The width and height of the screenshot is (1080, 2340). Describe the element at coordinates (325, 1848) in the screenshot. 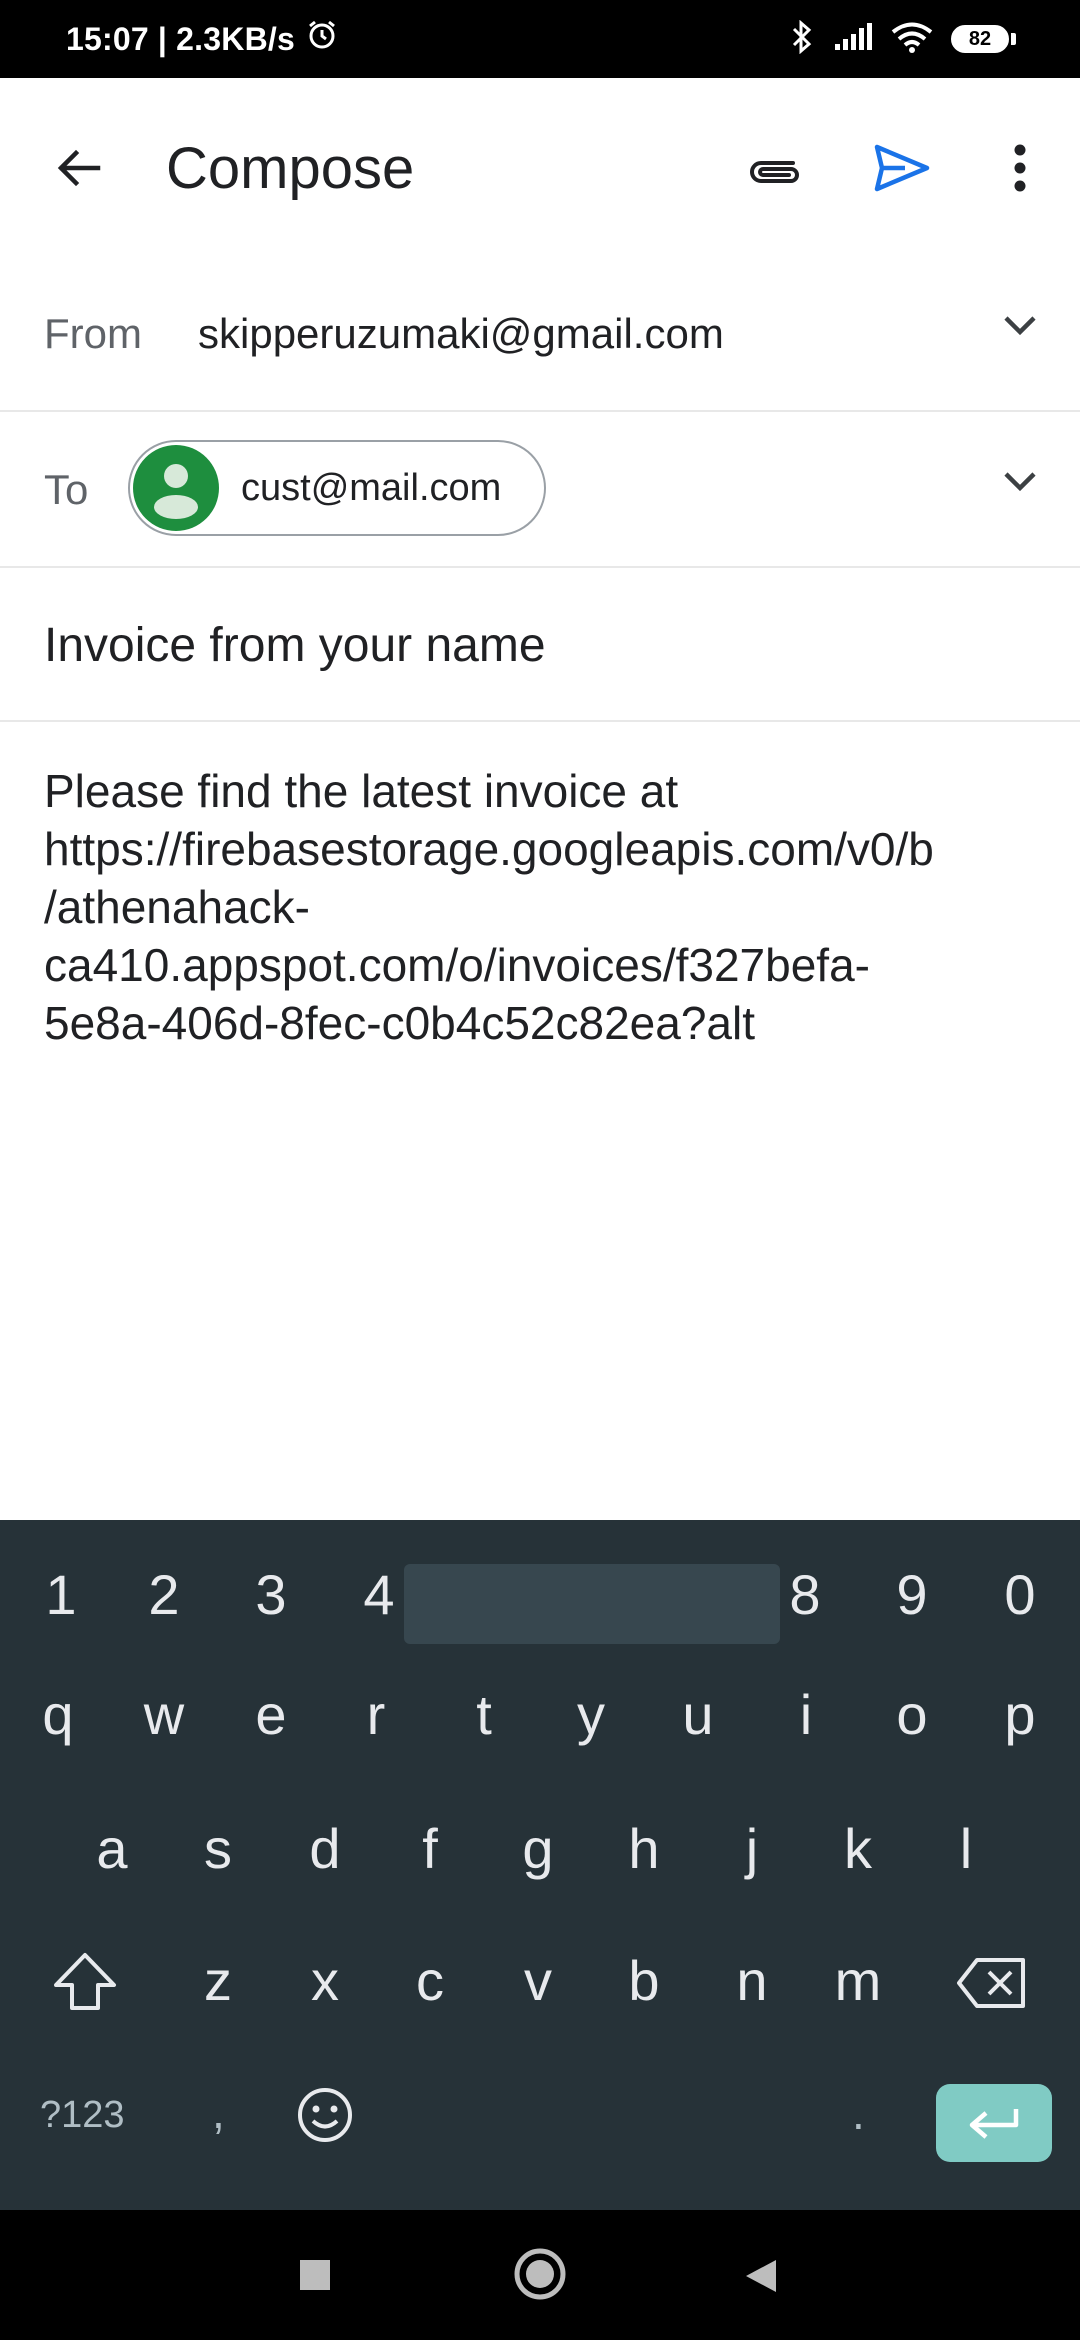

I see `key-d: d` at that location.